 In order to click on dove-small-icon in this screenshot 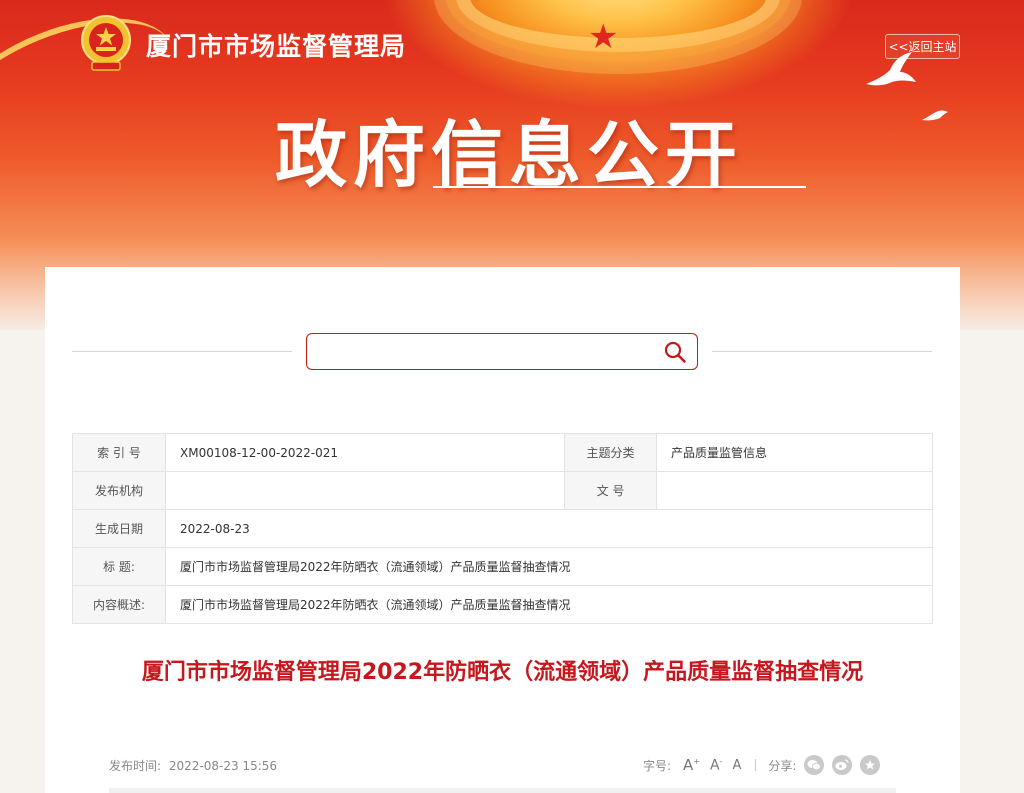, I will do `click(935, 115)`.